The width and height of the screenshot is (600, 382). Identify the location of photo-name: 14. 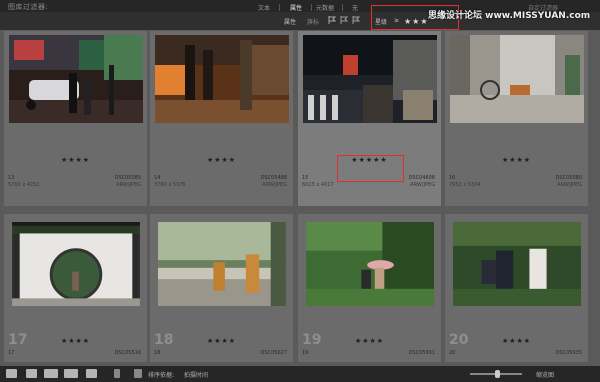
(157, 178).